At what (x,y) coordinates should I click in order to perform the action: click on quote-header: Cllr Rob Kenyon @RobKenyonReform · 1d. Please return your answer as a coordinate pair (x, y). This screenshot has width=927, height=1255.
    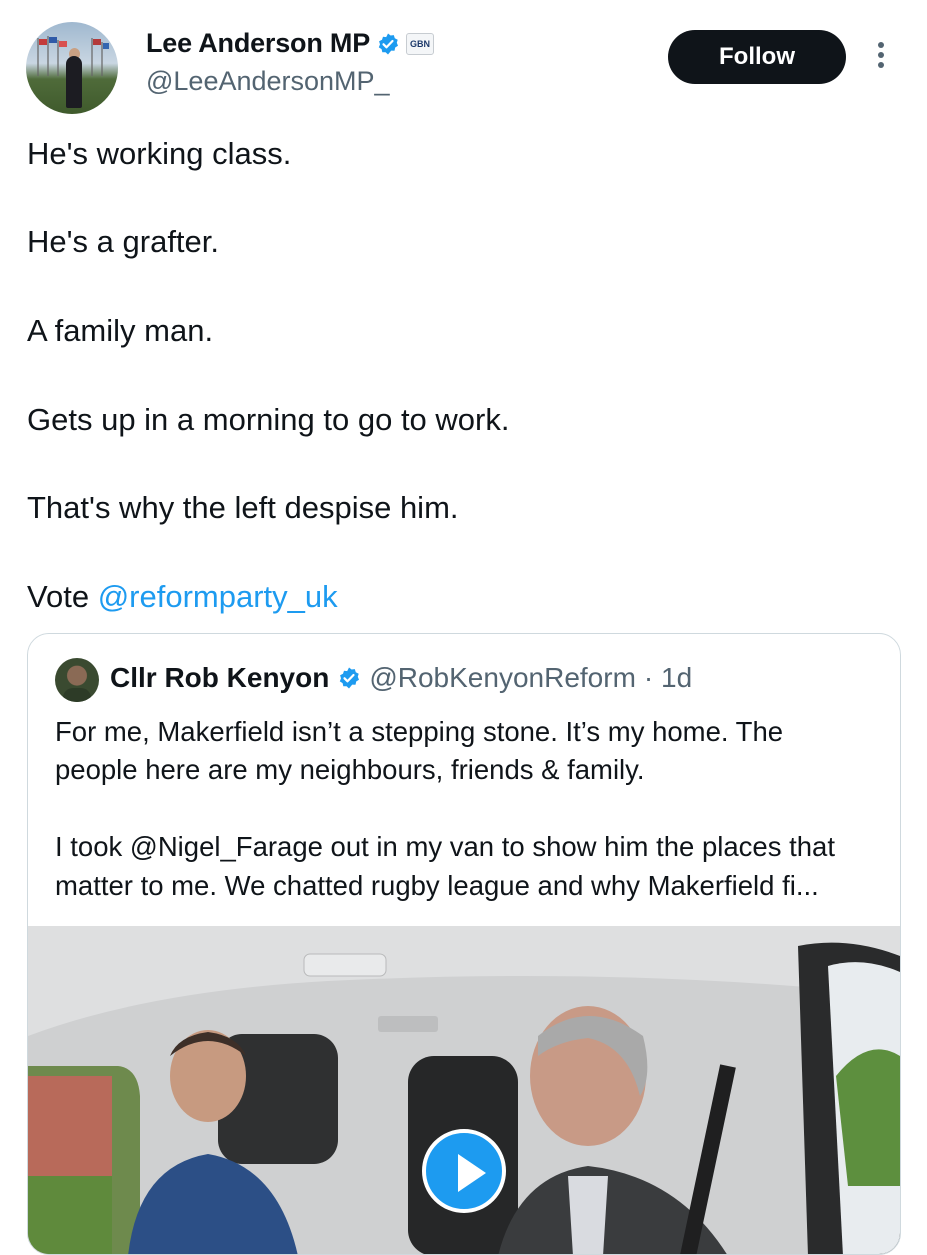
    Looking at the image, I should click on (401, 678).